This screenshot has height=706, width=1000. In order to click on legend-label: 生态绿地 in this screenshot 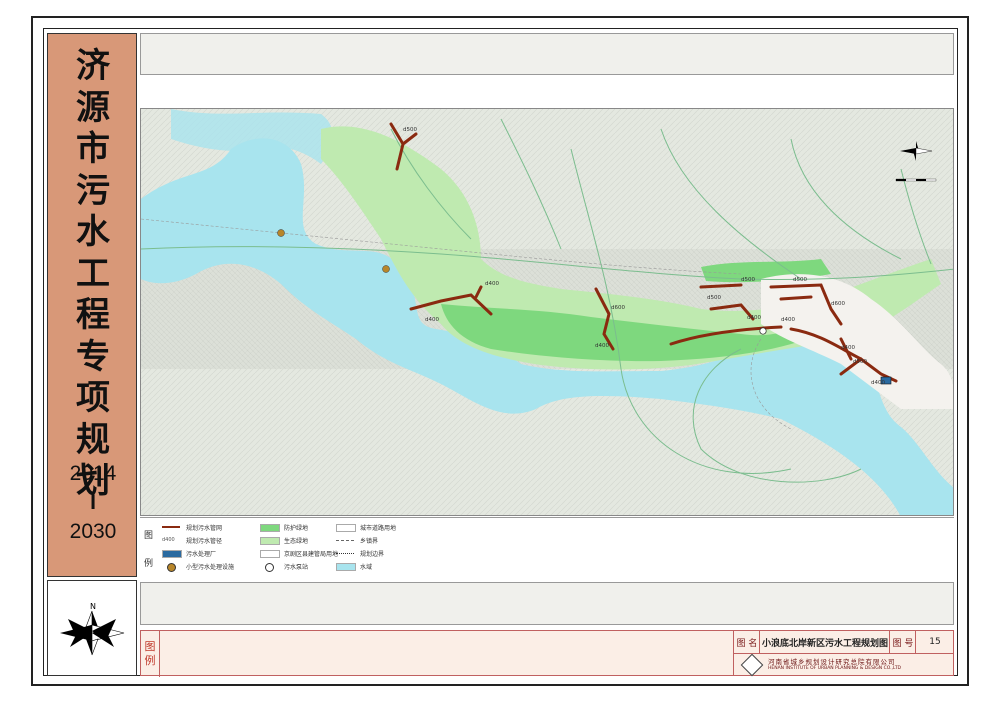, I will do `click(296, 541)`.